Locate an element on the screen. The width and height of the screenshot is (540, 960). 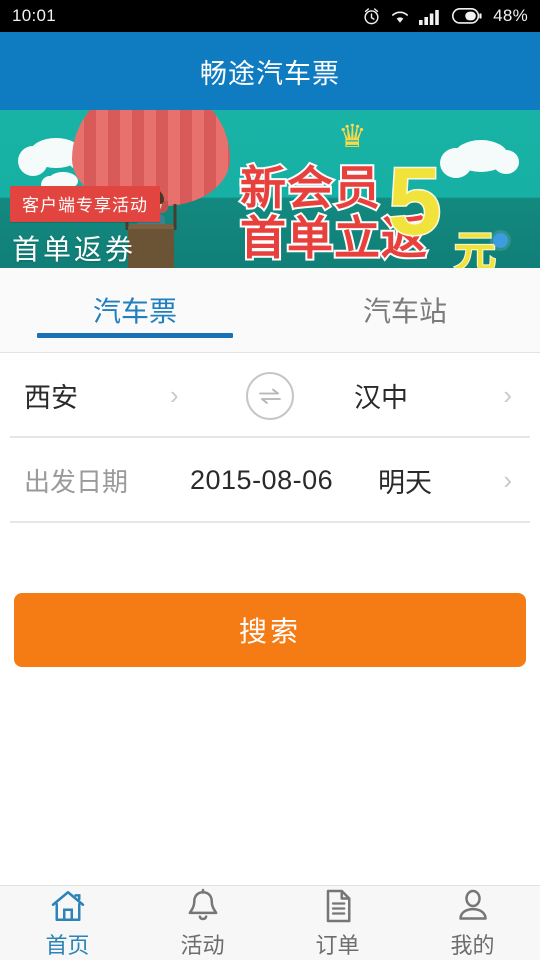
nav-item-activity: 活动 is located at coordinates (202, 923).